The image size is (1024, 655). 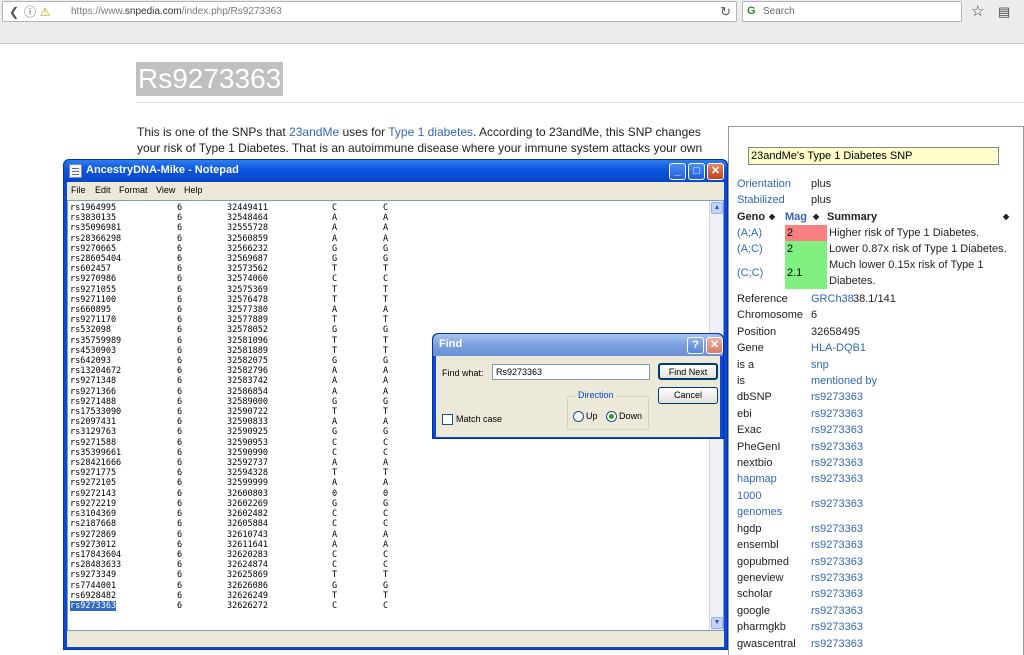 I want to click on maximize-button: □, so click(x=696, y=171).